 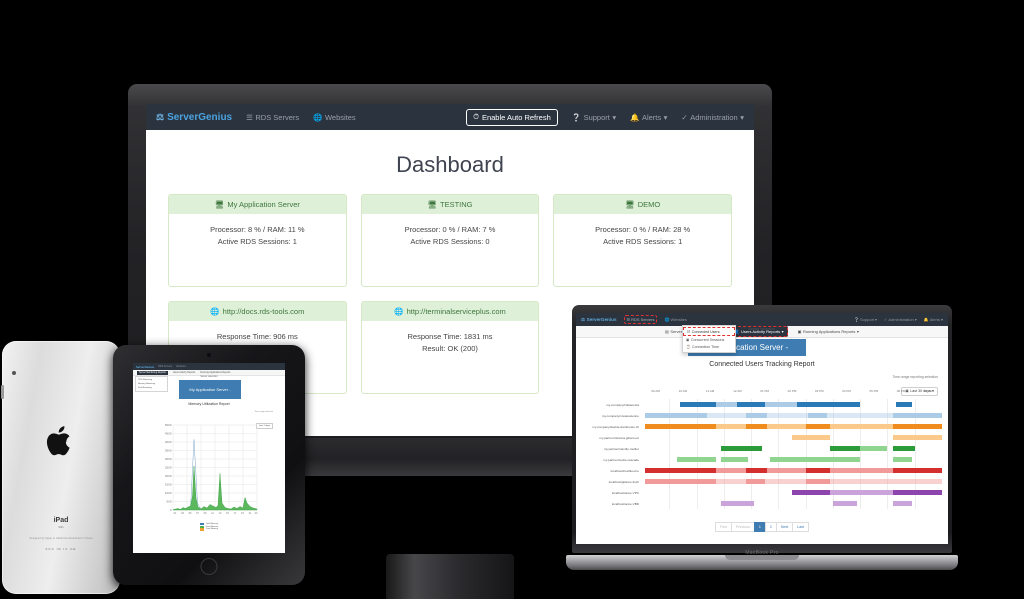 What do you see at coordinates (900, 319) in the screenshot?
I see `laptop-nav-menu-administration: ✓ Administration ▾` at bounding box center [900, 319].